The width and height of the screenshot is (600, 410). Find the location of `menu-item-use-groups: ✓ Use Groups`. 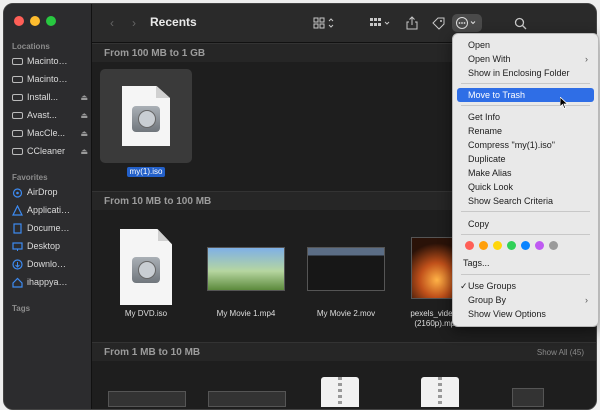

menu-item-use-groups: ✓ Use Groups is located at coordinates (525, 286).